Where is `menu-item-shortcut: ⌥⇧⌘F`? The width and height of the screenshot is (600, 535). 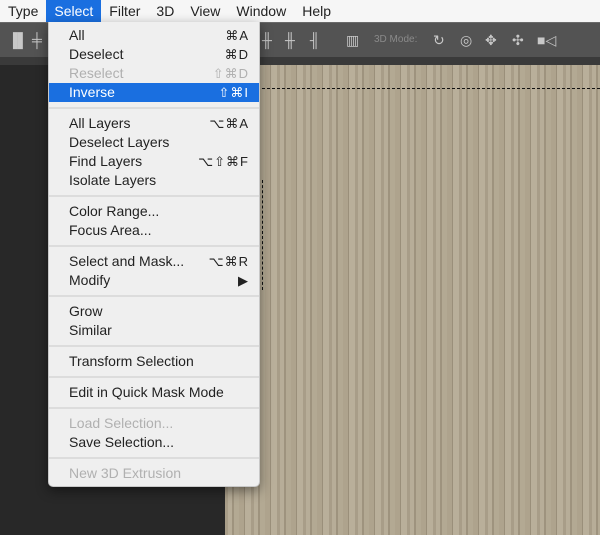
menu-item-shortcut: ⌥⇧⌘F is located at coordinates (223, 161).